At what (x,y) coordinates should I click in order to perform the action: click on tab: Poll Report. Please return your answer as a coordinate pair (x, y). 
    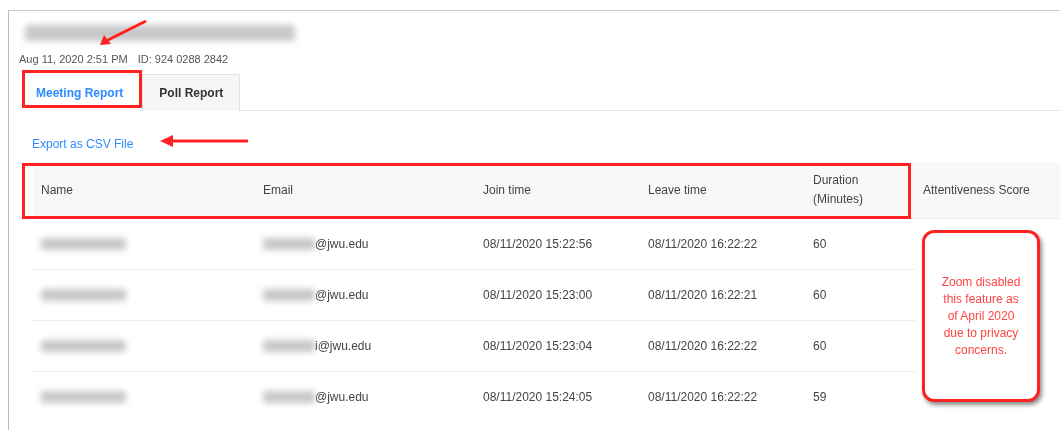
    Looking at the image, I should click on (191, 92).